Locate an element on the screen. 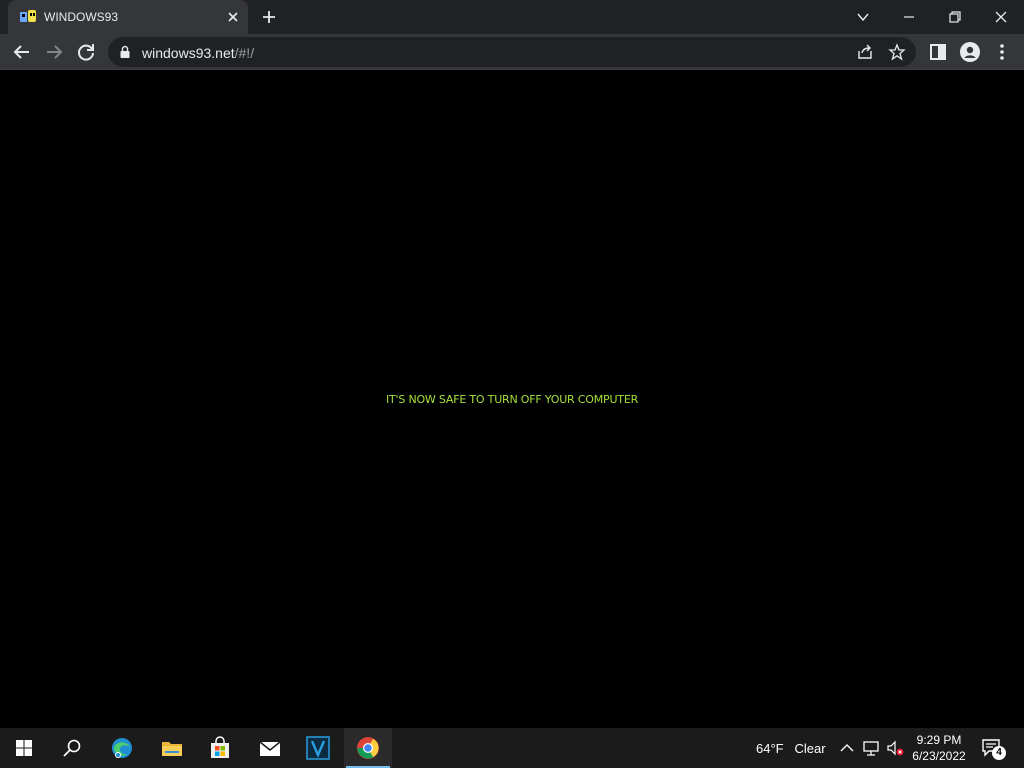 The width and height of the screenshot is (1024, 768). taskbar: 64°F Clear 9:29 PM 6/23/2022 4 is located at coordinates (512, 748).